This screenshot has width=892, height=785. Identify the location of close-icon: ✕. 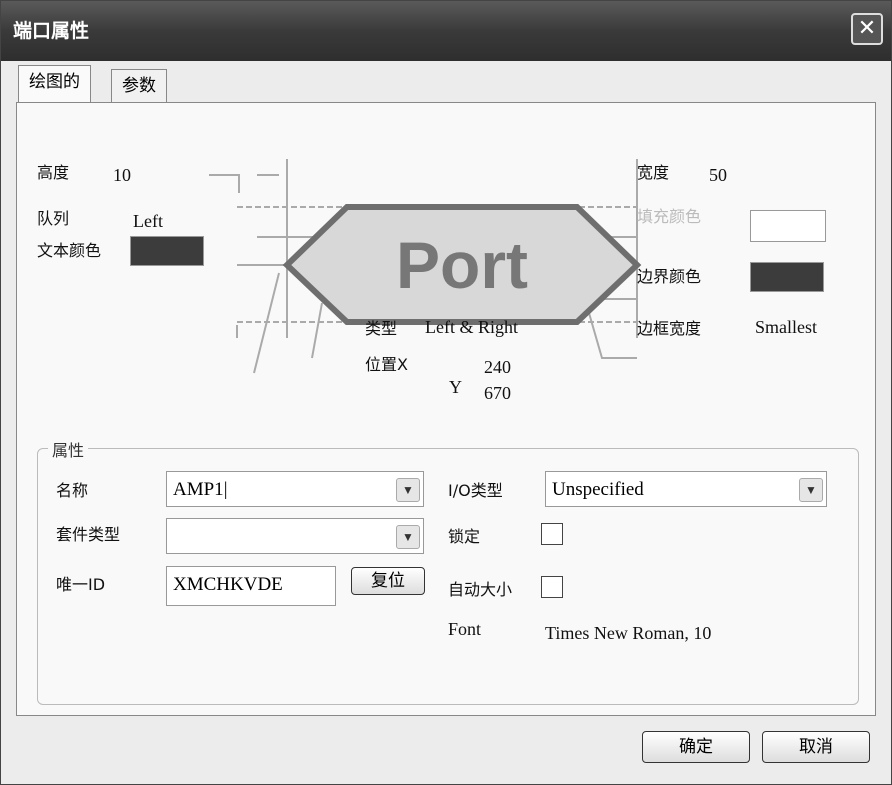
(867, 29).